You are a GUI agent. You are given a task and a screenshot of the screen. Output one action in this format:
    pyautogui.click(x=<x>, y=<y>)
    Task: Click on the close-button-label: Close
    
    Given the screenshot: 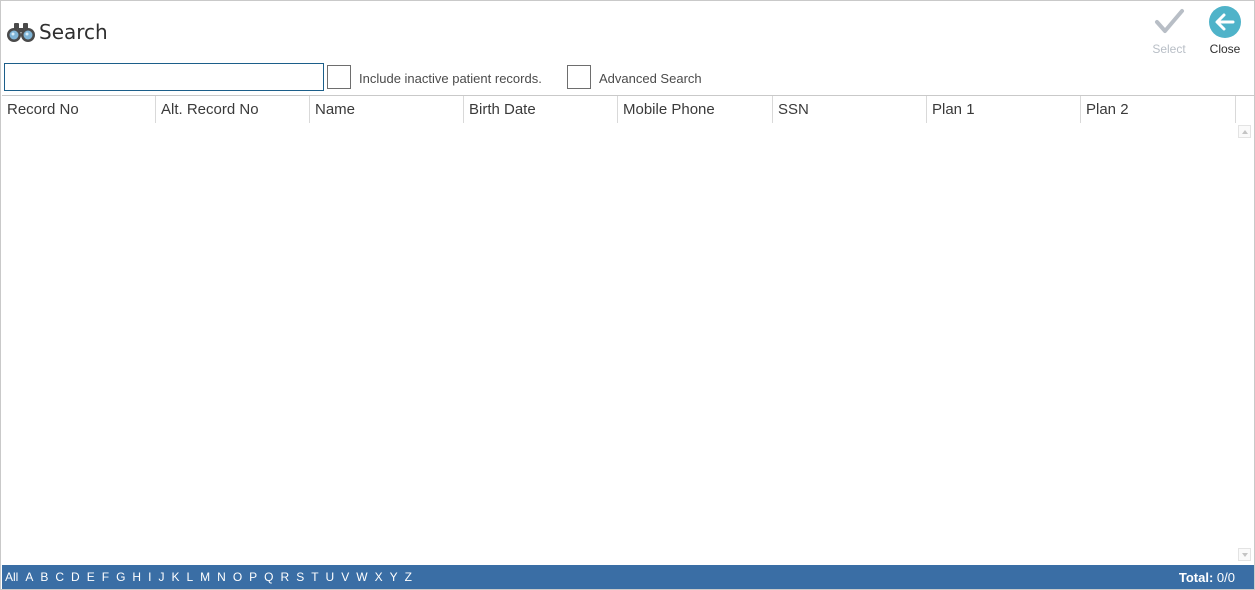 What is the action you would take?
    pyautogui.click(x=1225, y=49)
    